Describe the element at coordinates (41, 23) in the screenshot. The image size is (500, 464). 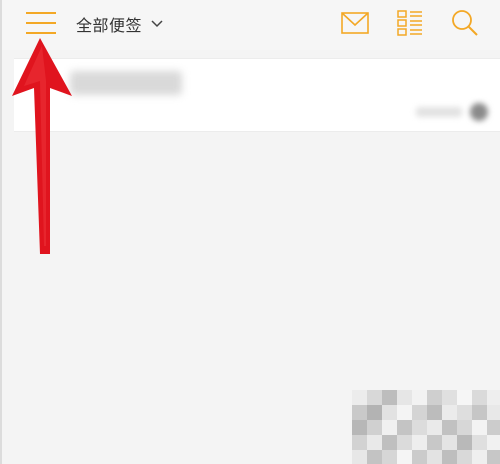
I see `hamburger-menu-icon` at that location.